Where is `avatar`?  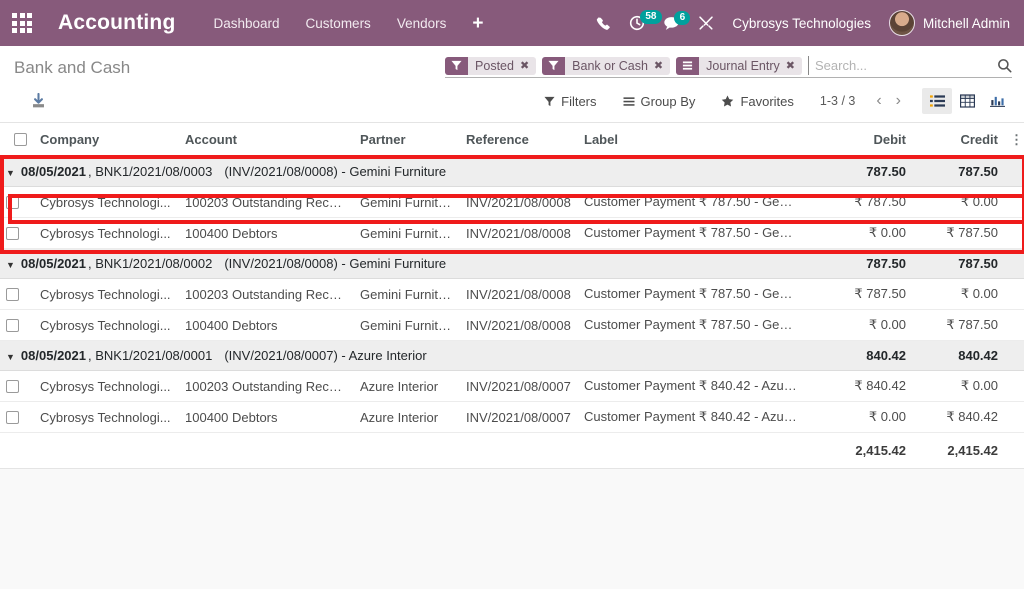
avatar is located at coordinates (901, 23).